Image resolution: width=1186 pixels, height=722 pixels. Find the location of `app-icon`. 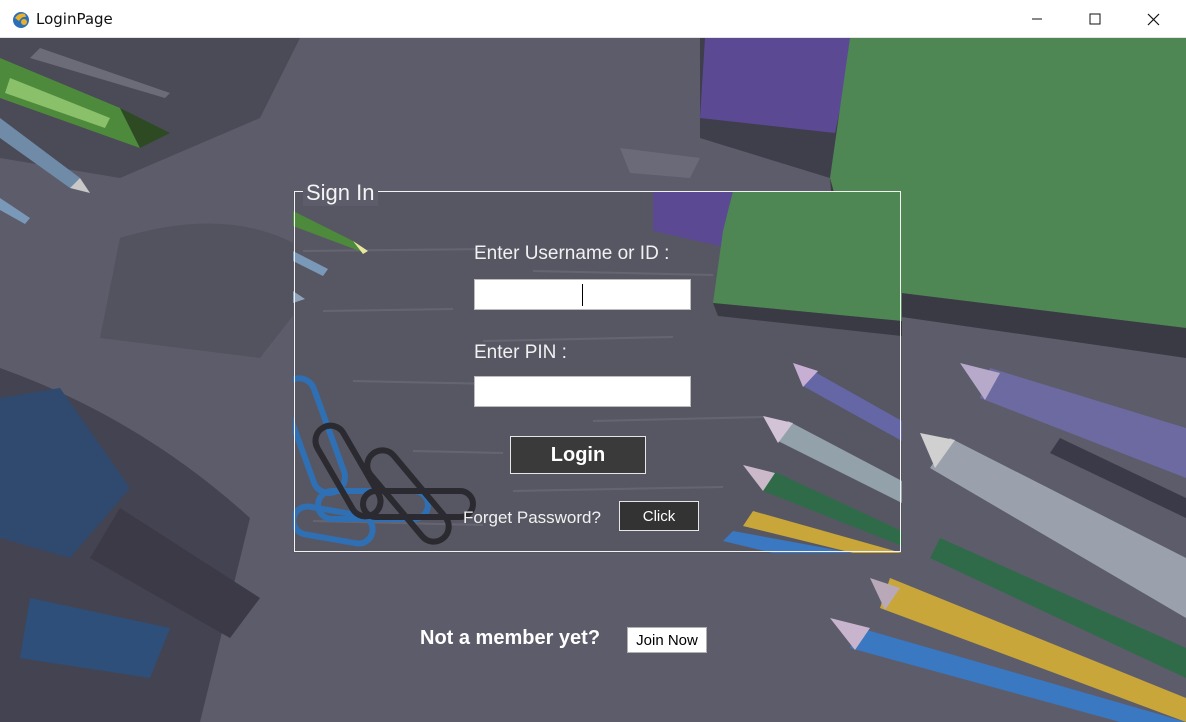

app-icon is located at coordinates (21, 20).